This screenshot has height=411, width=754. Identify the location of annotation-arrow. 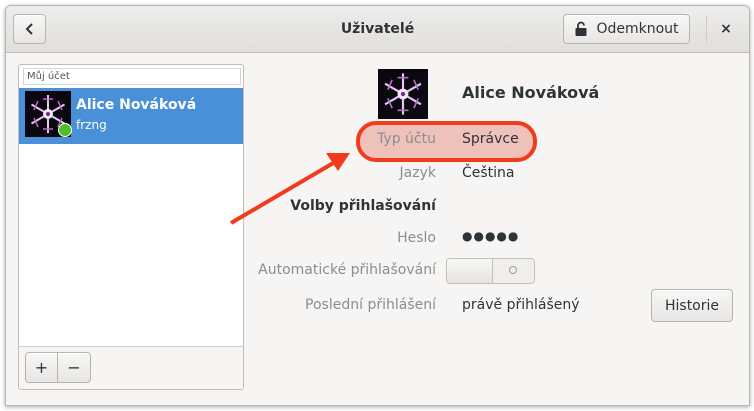
(289, 189).